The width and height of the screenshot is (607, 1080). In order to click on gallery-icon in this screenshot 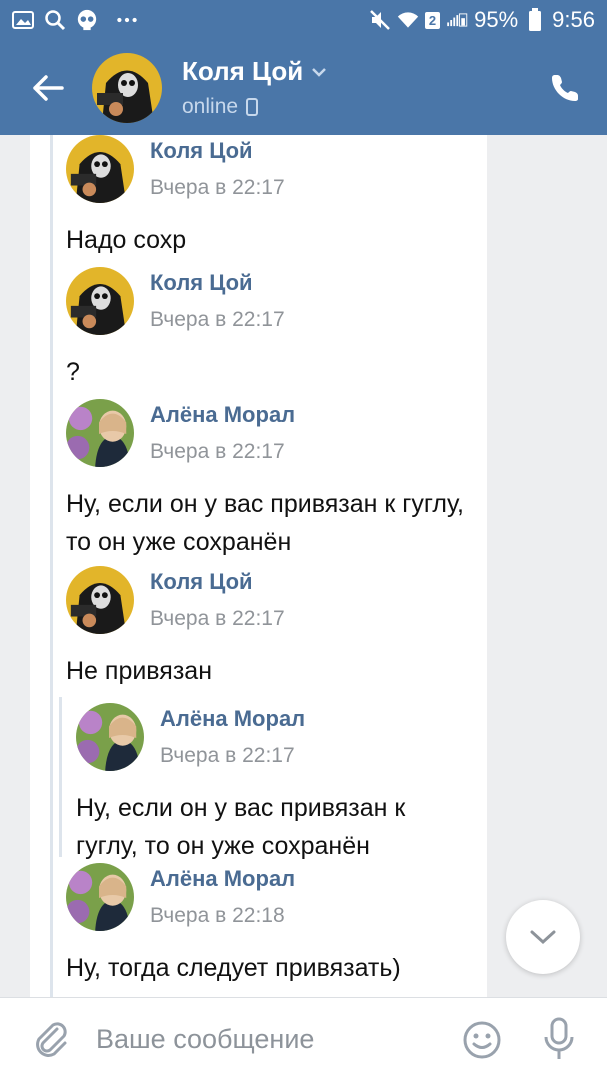, I will do `click(23, 20)`.